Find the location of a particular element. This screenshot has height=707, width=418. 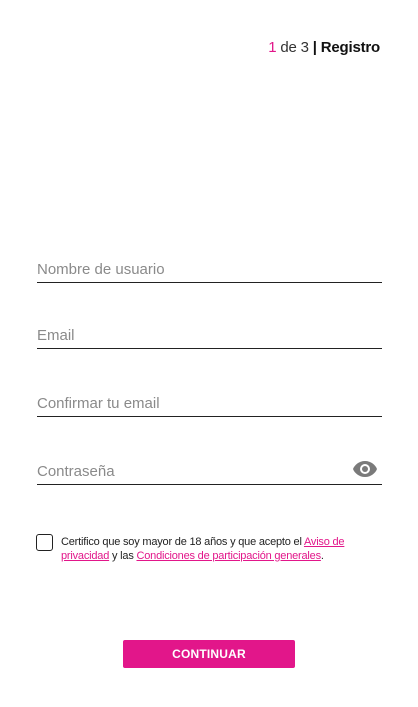

username-field-wrapper is located at coordinates (209, 265).